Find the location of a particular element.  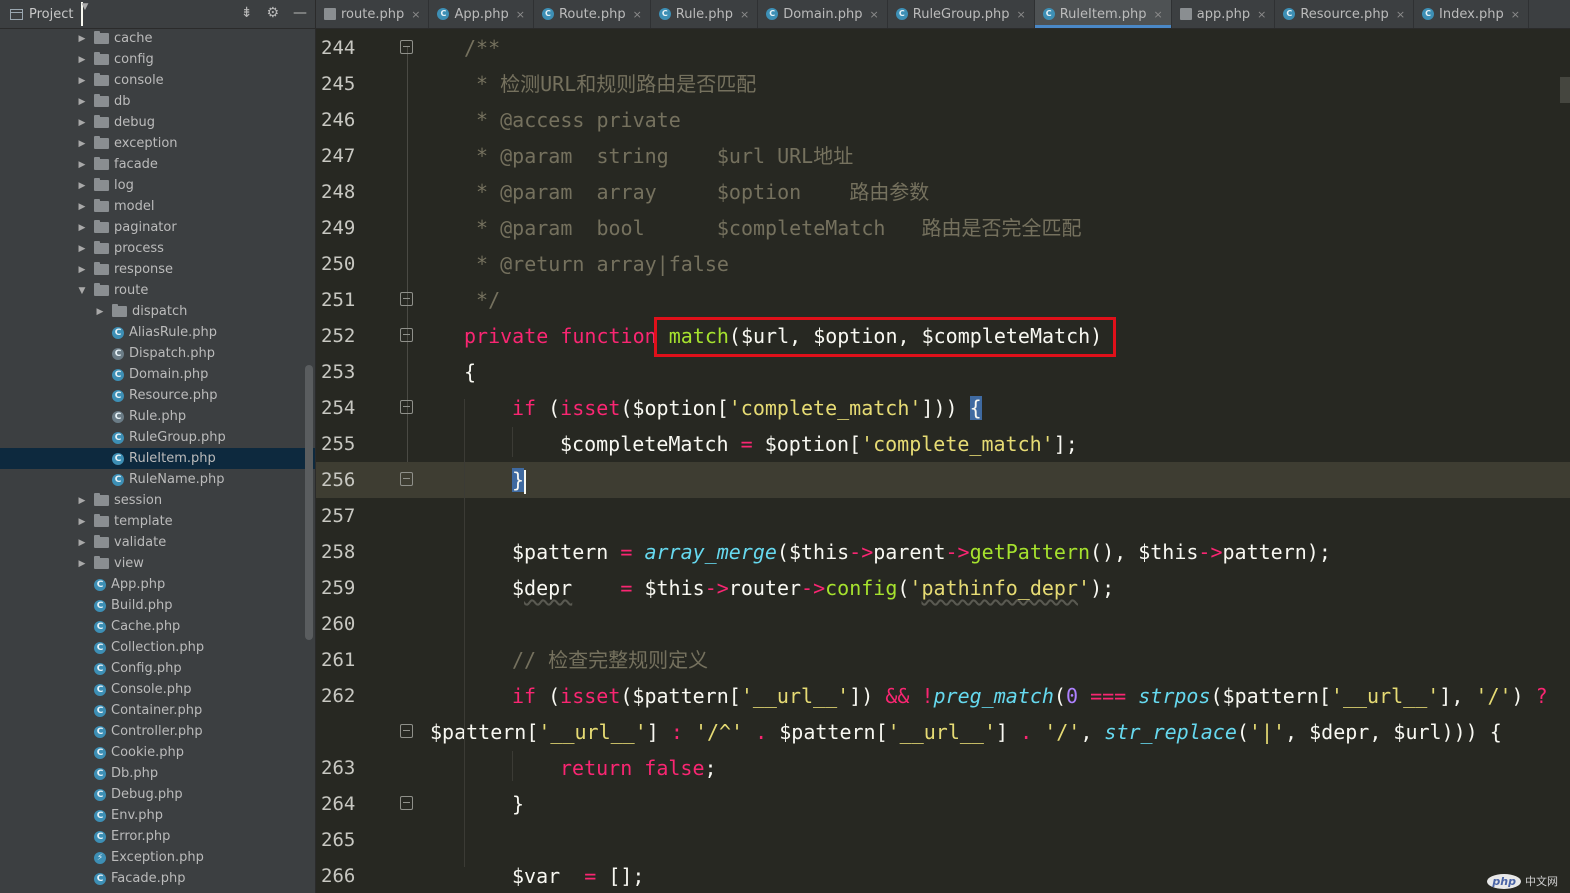

tree-folder: ▶ session is located at coordinates (157, 500).